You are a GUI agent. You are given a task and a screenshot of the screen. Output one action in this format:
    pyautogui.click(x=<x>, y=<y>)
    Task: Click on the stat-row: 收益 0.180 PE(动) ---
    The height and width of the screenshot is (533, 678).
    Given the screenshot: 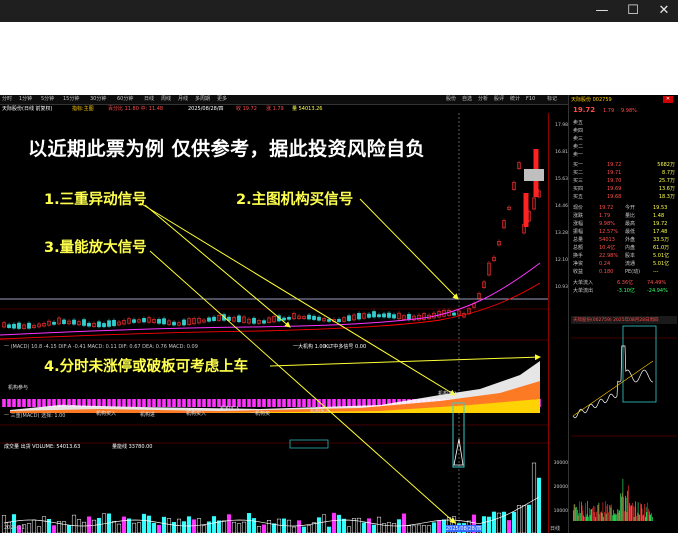 What is the action you would take?
    pyautogui.click(x=625, y=272)
    